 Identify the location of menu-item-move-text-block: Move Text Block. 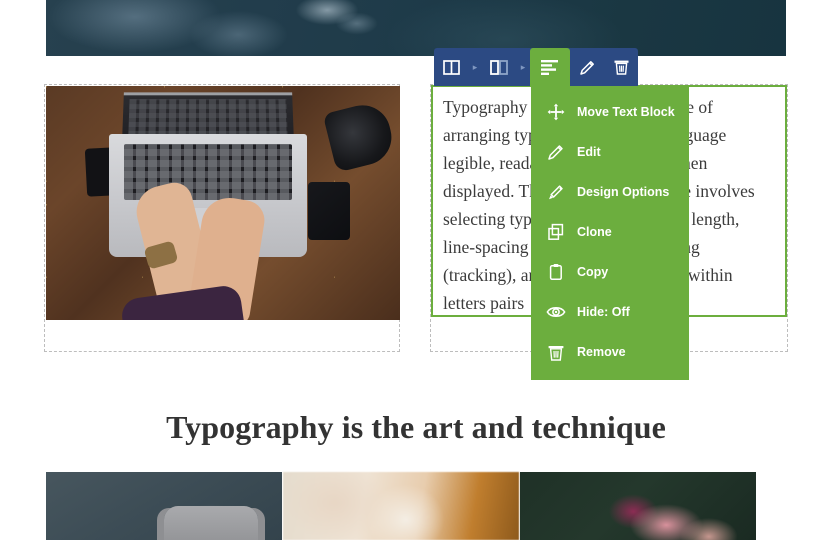
(610, 112).